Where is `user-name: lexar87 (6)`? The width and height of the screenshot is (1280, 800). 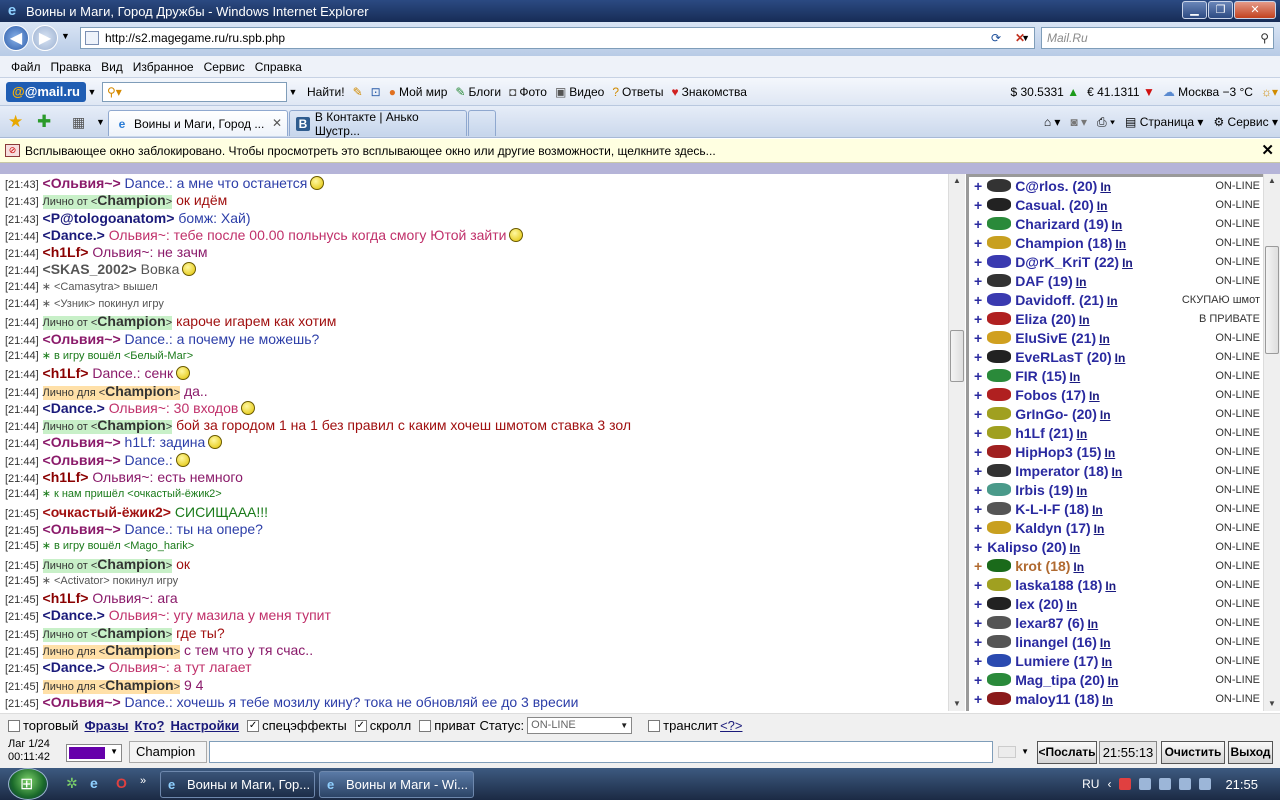
user-name: lexar87 (6) is located at coordinates (1049, 623).